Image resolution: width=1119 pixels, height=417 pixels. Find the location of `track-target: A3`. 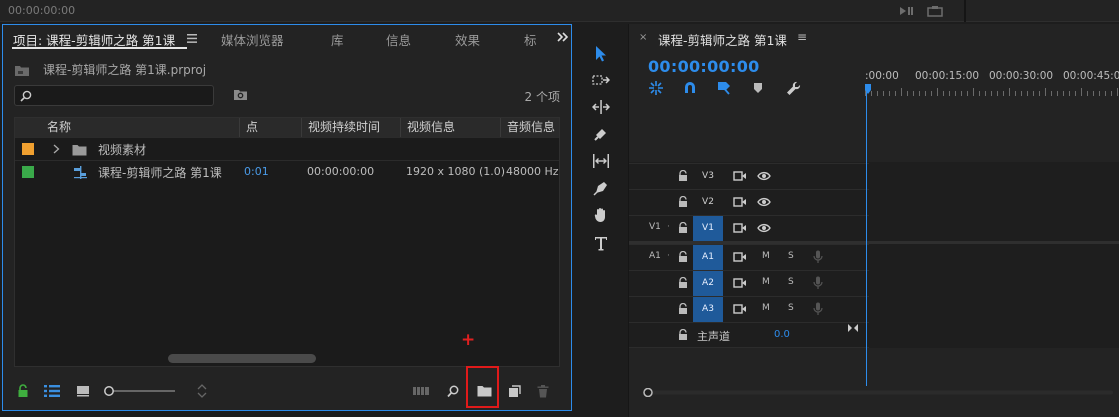

track-target: A3 is located at coordinates (708, 309).